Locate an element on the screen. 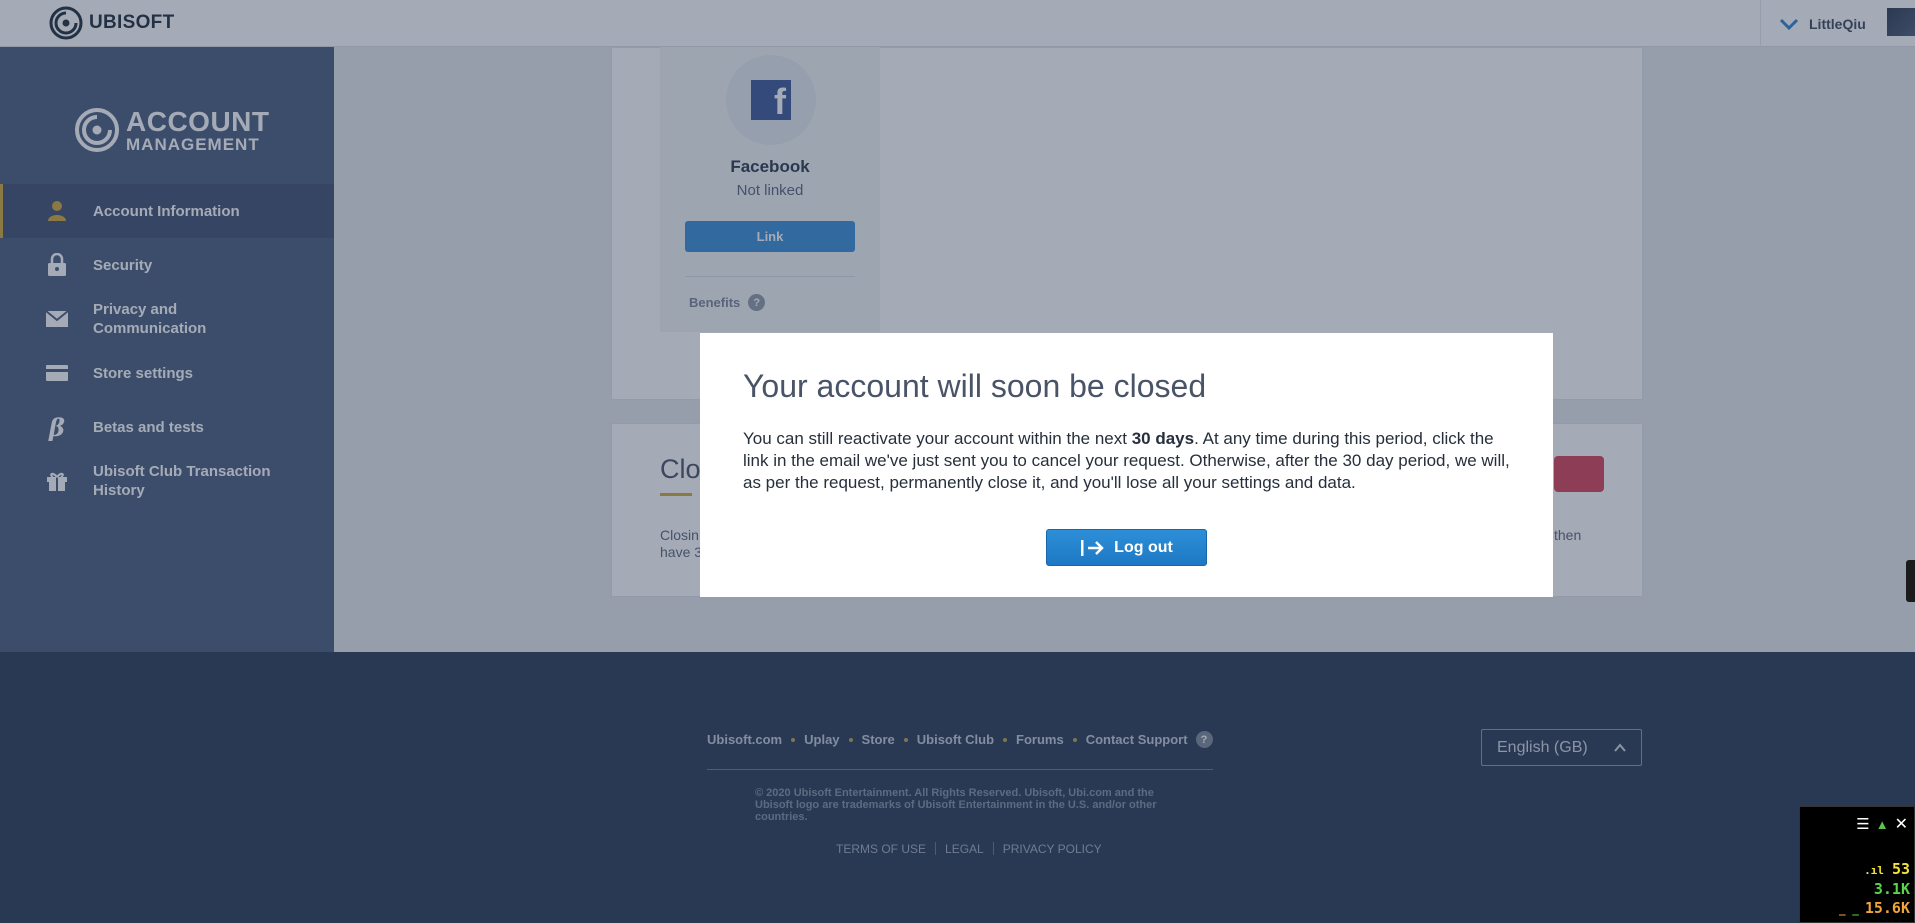 The image size is (1915, 923). log-out-button: Log out is located at coordinates (1126, 547).